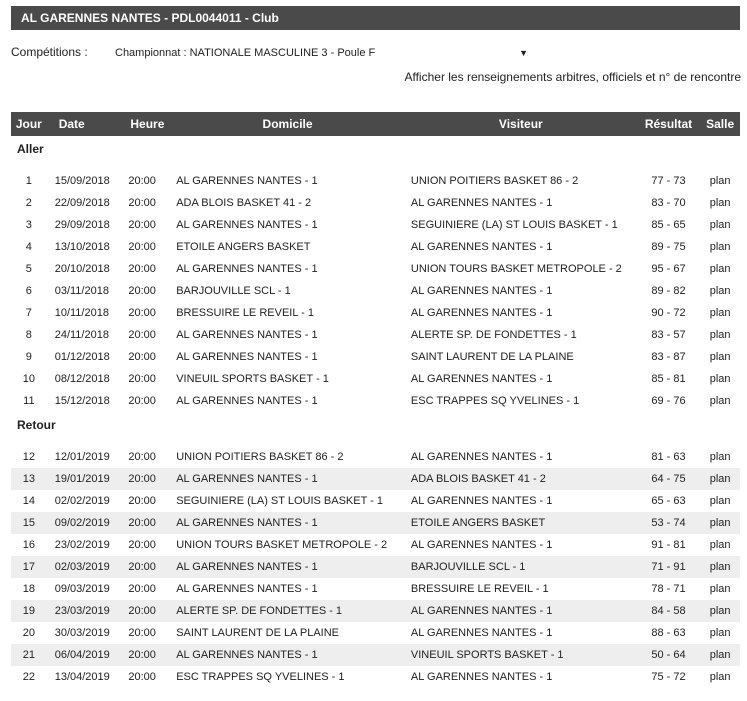  What do you see at coordinates (280, 501) in the screenshot?
I see `cell-domicile: SEGUINIERE (LA) ST LOUIS BASKET - 1` at bounding box center [280, 501].